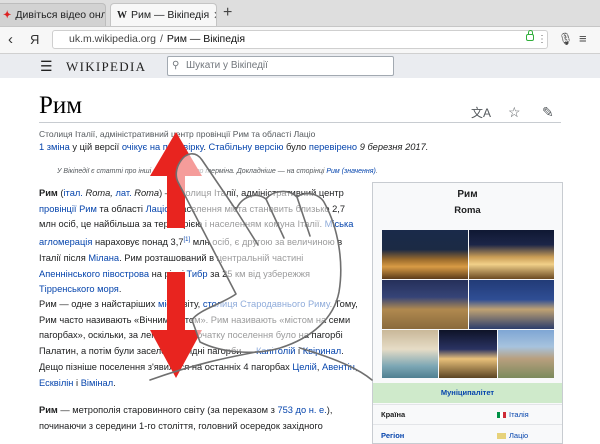 The width and height of the screenshot is (600, 444). What do you see at coordinates (189, 304) in the screenshot?
I see `text: світу,` at bounding box center [189, 304].